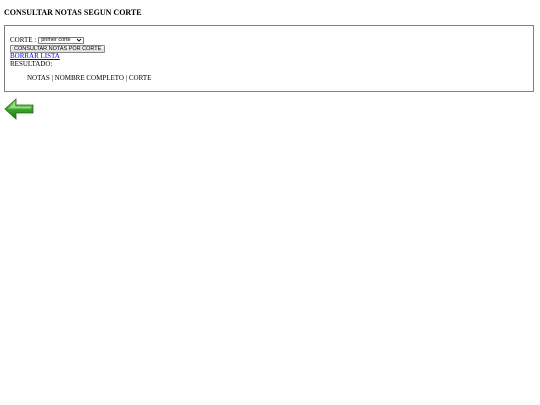 This screenshot has width=540, height=405. What do you see at coordinates (58, 48) in the screenshot?
I see `consult-row: CONSULTAR NOTAS POR CORTE` at bounding box center [58, 48].